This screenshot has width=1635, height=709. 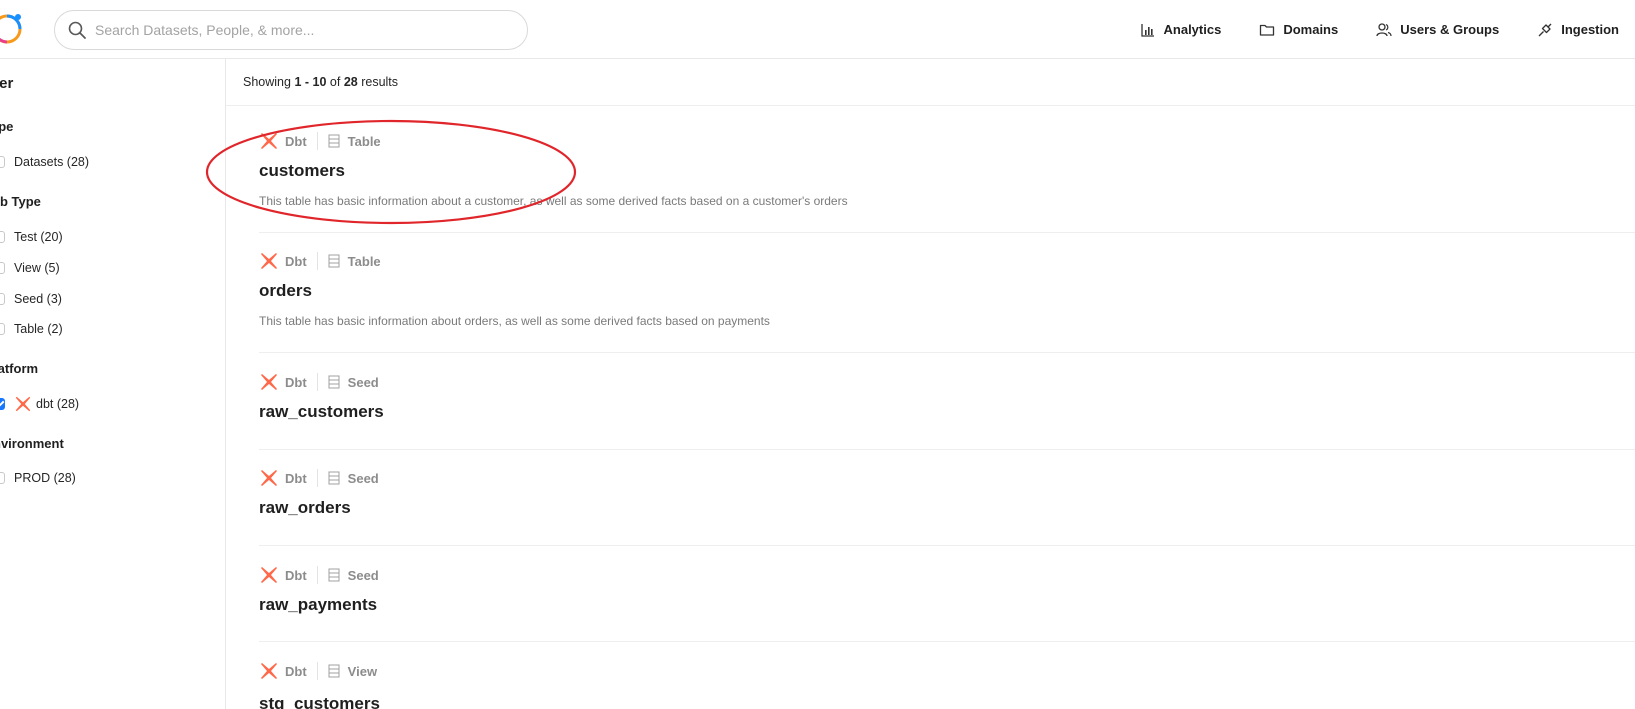 I want to click on filter-option-label: dbt (28), so click(x=58, y=404).